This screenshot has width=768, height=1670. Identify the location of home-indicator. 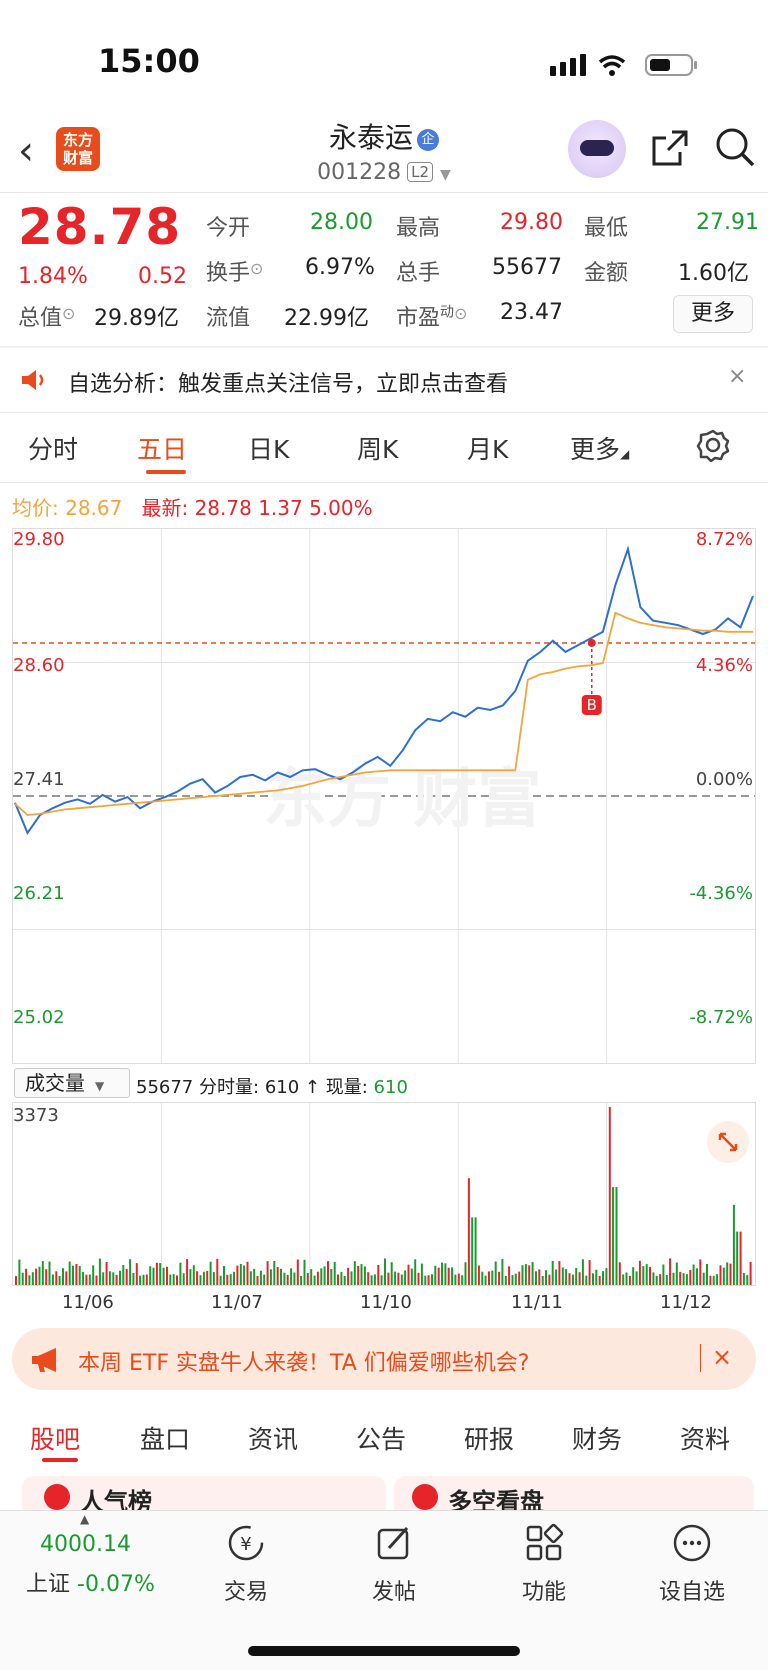
(384, 1651).